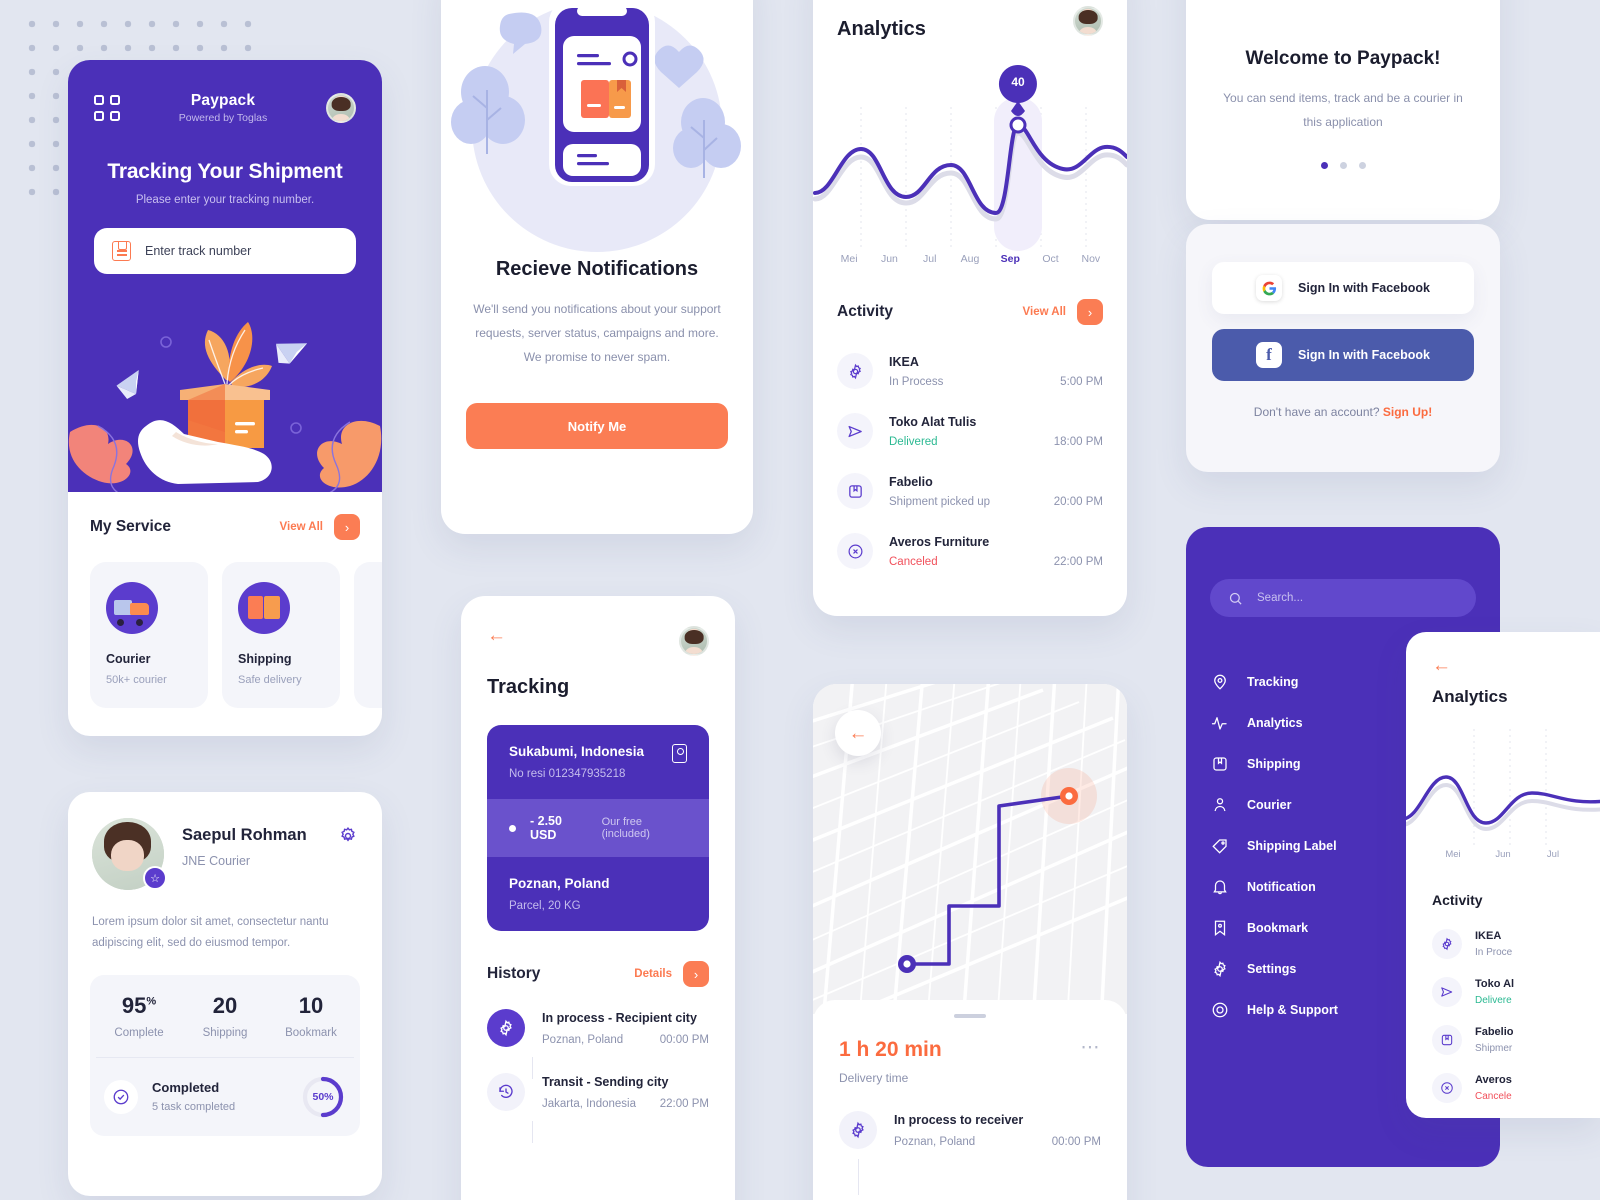 The height and width of the screenshot is (1200, 1600). What do you see at coordinates (858, 733) in the screenshot?
I see `back-button: ←` at bounding box center [858, 733].